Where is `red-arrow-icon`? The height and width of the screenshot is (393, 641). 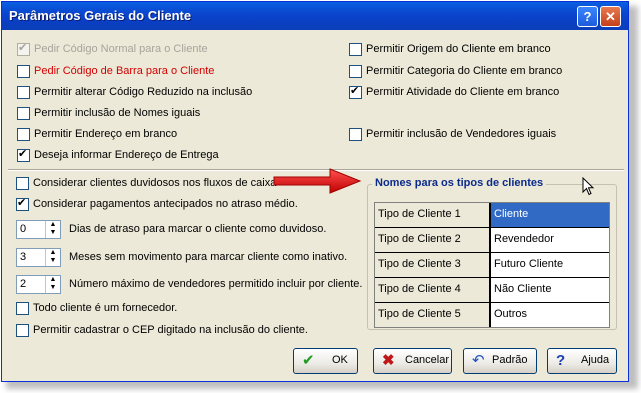
red-arrow-icon is located at coordinates (317, 181).